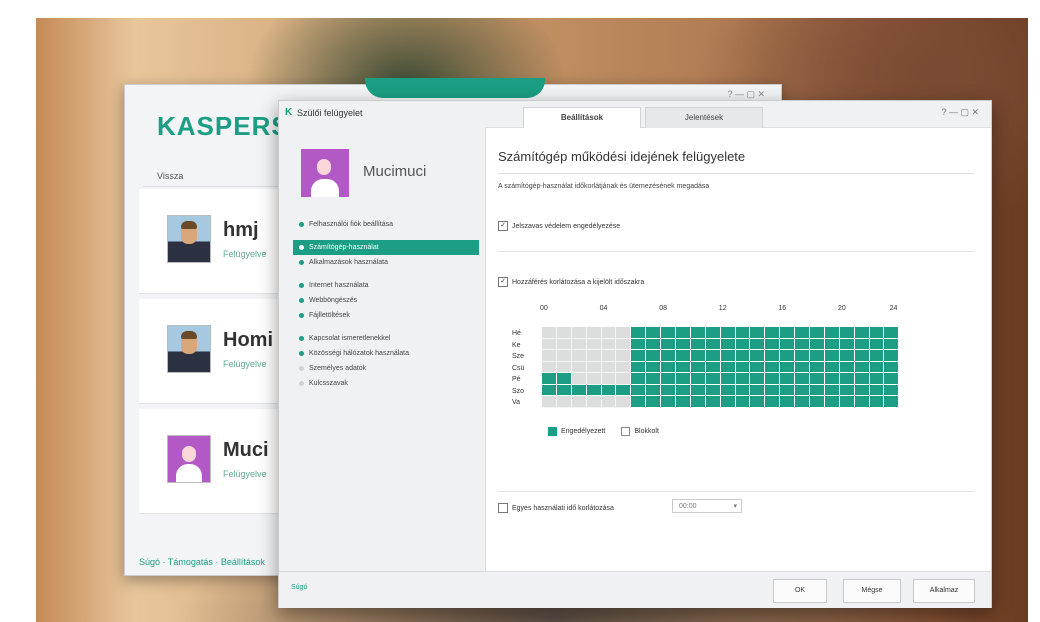 This screenshot has height=622, width=1040. Describe the element at coordinates (386, 300) in the screenshot. I see `sidebar-item-web-browsing: Webböngészés` at that location.